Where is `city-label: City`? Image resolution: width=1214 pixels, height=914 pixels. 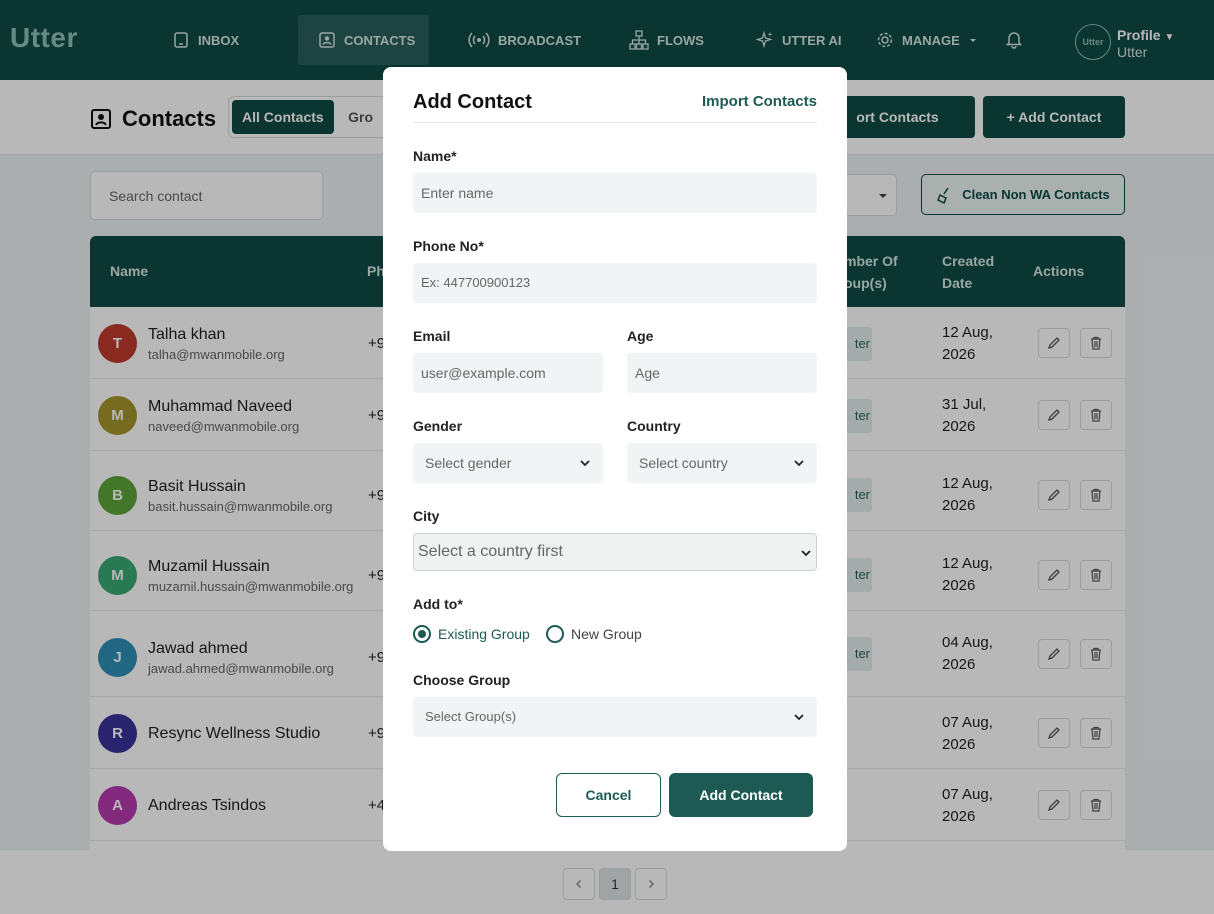
city-label: City is located at coordinates (426, 516).